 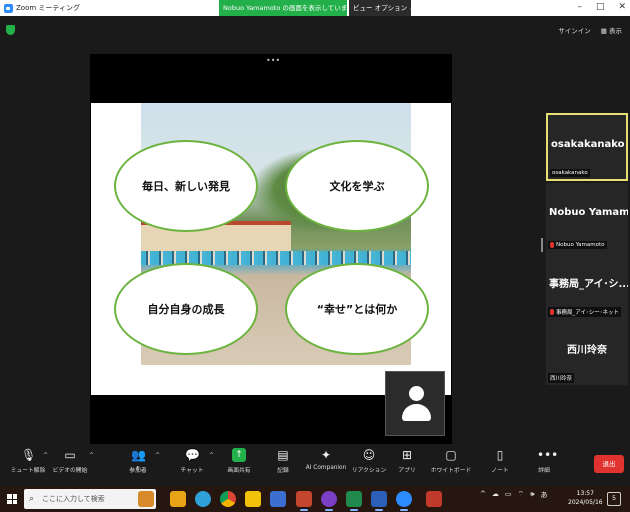 What do you see at coordinates (10, 30) in the screenshot?
I see `security-shield-icon` at bounding box center [10, 30].